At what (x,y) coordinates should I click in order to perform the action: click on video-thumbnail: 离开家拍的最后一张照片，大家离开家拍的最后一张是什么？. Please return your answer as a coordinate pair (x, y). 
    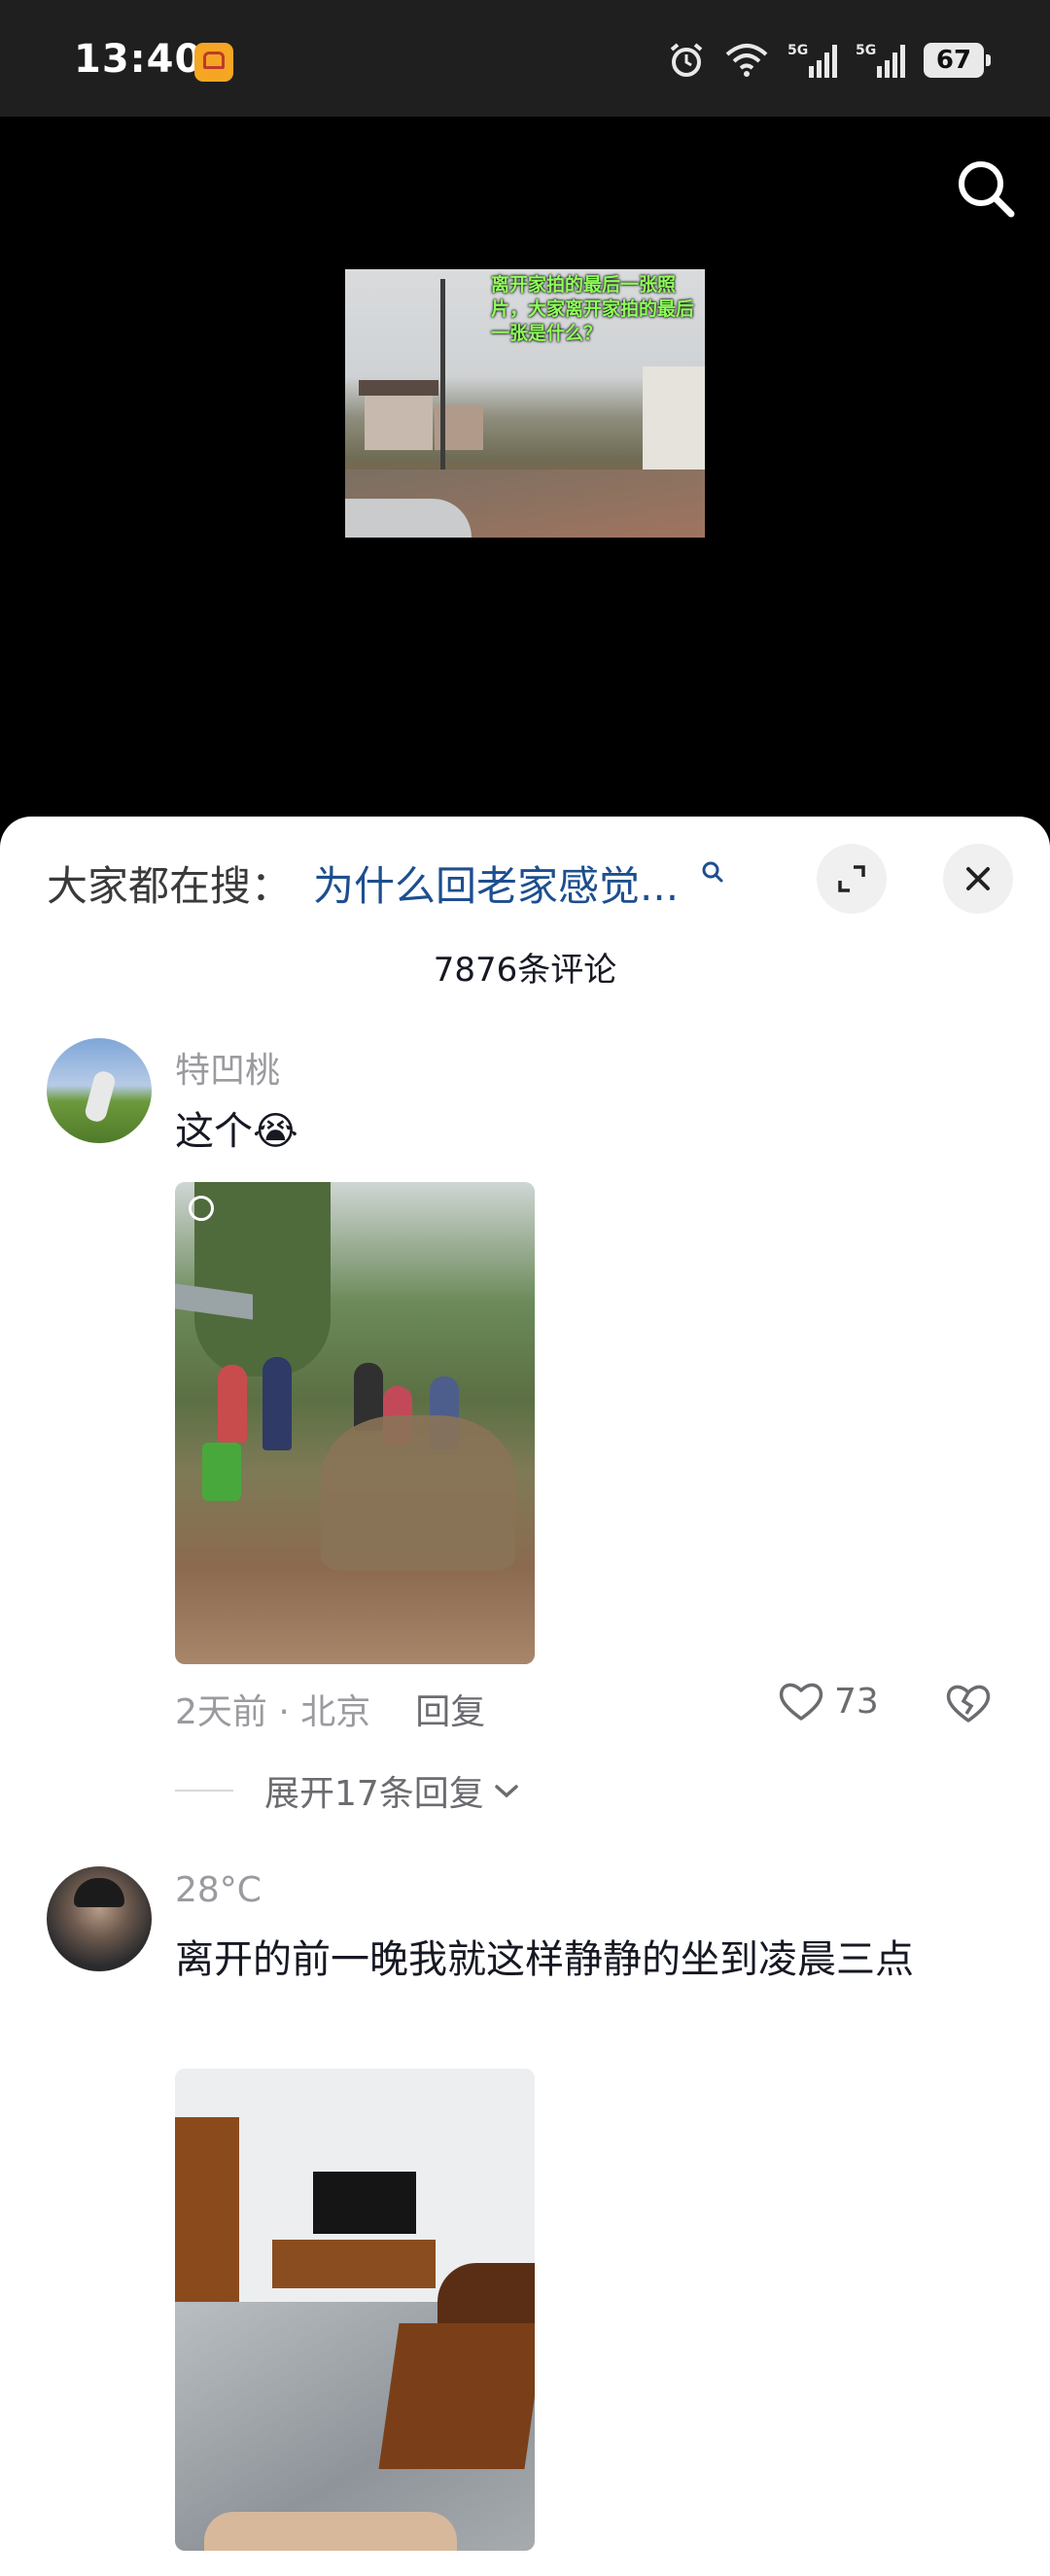
    Looking at the image, I should click on (525, 404).